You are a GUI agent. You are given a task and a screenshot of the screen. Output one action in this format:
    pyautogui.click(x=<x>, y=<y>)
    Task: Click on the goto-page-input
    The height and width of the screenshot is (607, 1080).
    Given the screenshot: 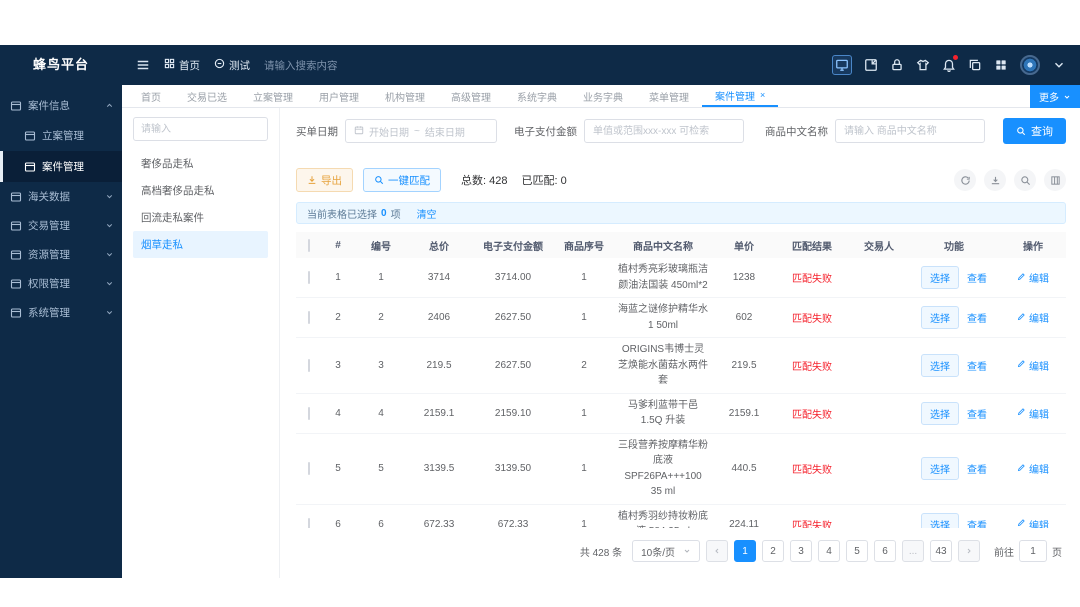 What is the action you would take?
    pyautogui.click(x=1033, y=551)
    